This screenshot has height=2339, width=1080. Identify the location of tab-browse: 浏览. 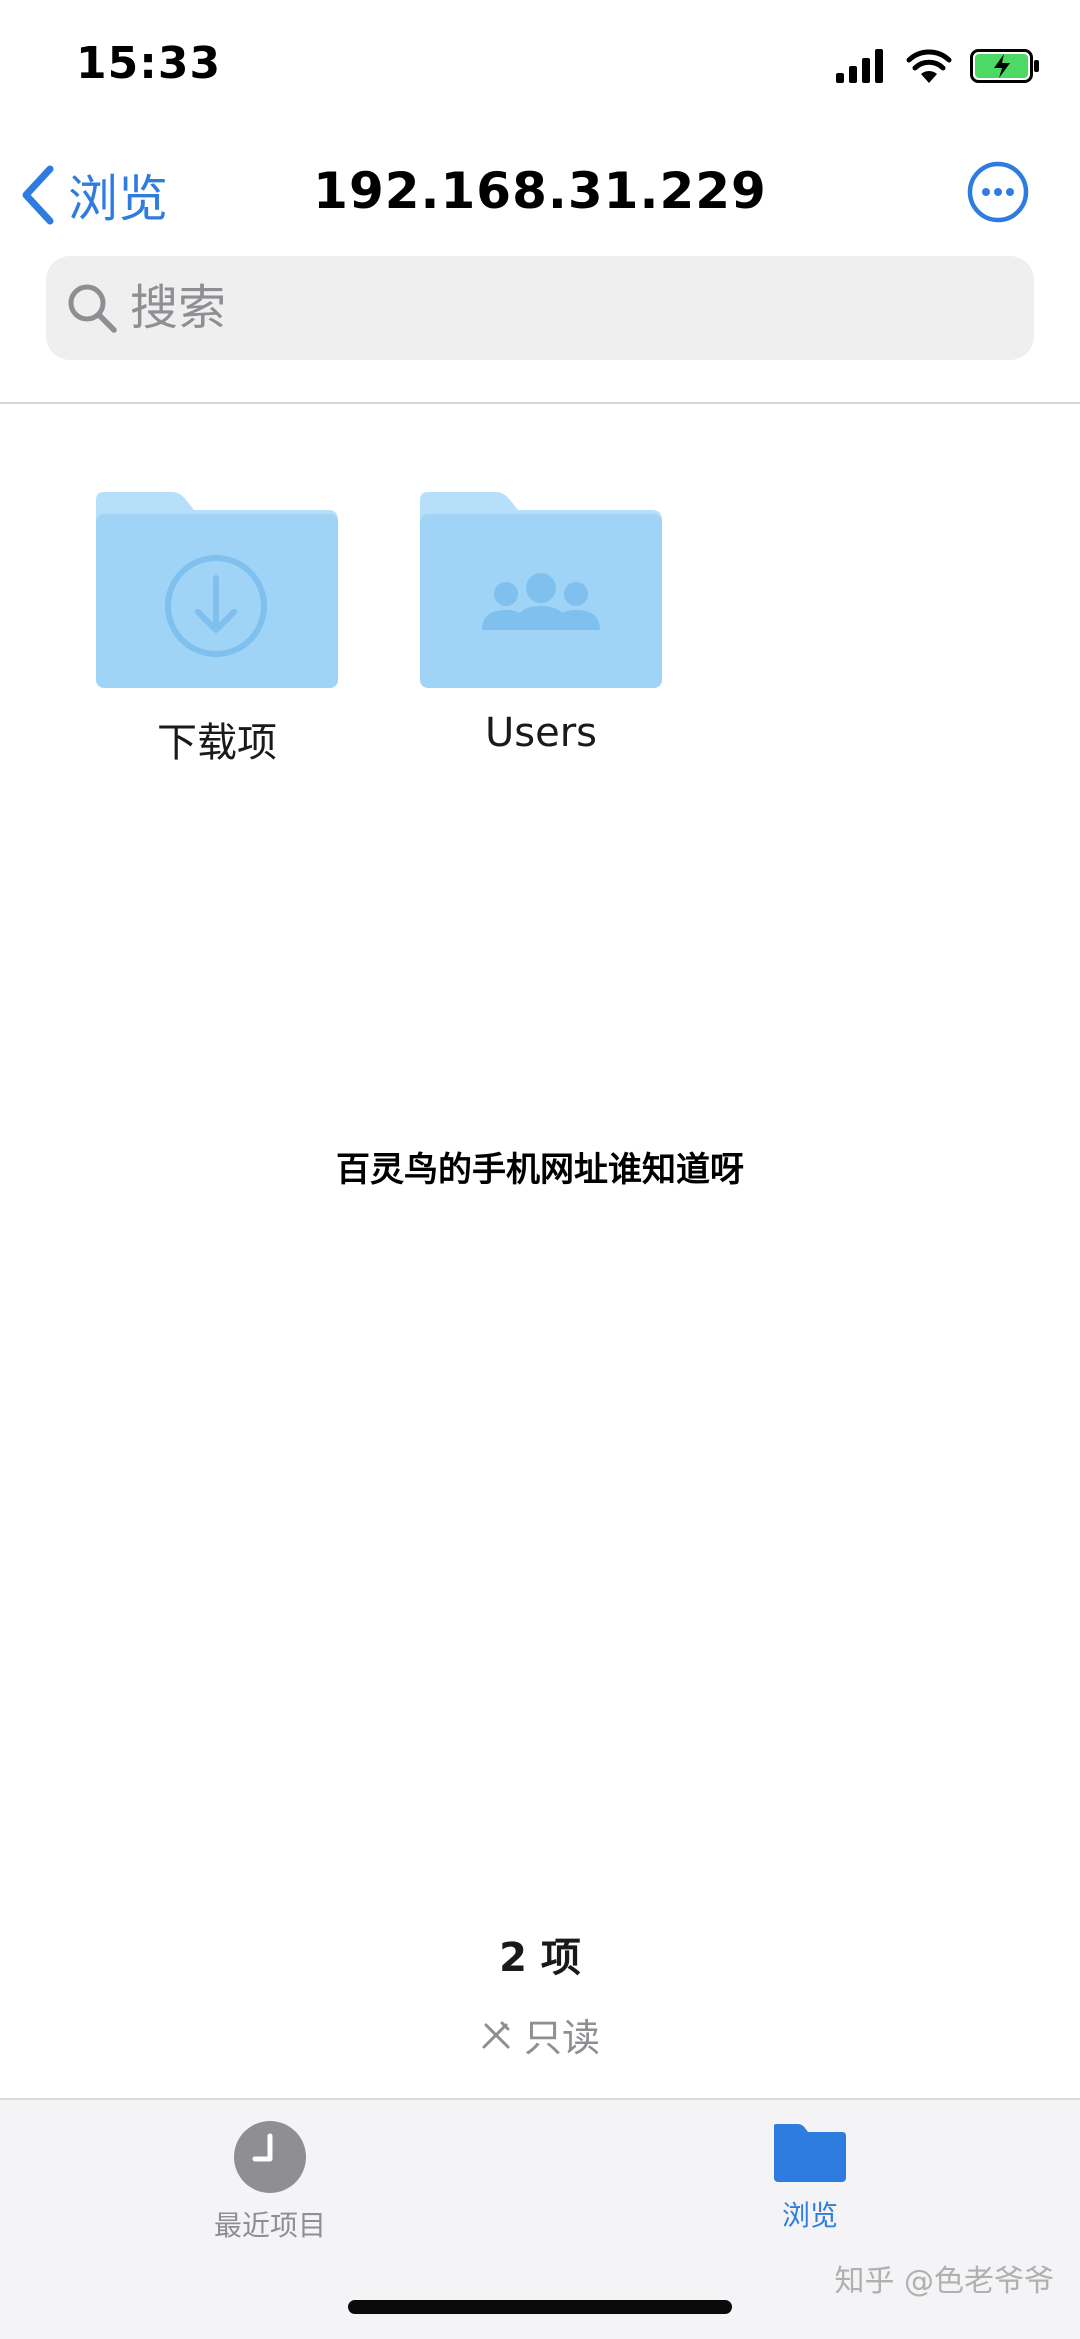
(810, 2177).